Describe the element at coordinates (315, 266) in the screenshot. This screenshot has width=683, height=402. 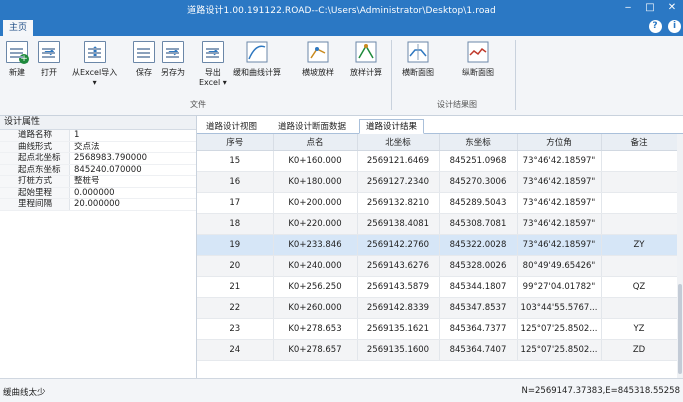
I see `table-cell: K0+240.000` at that location.